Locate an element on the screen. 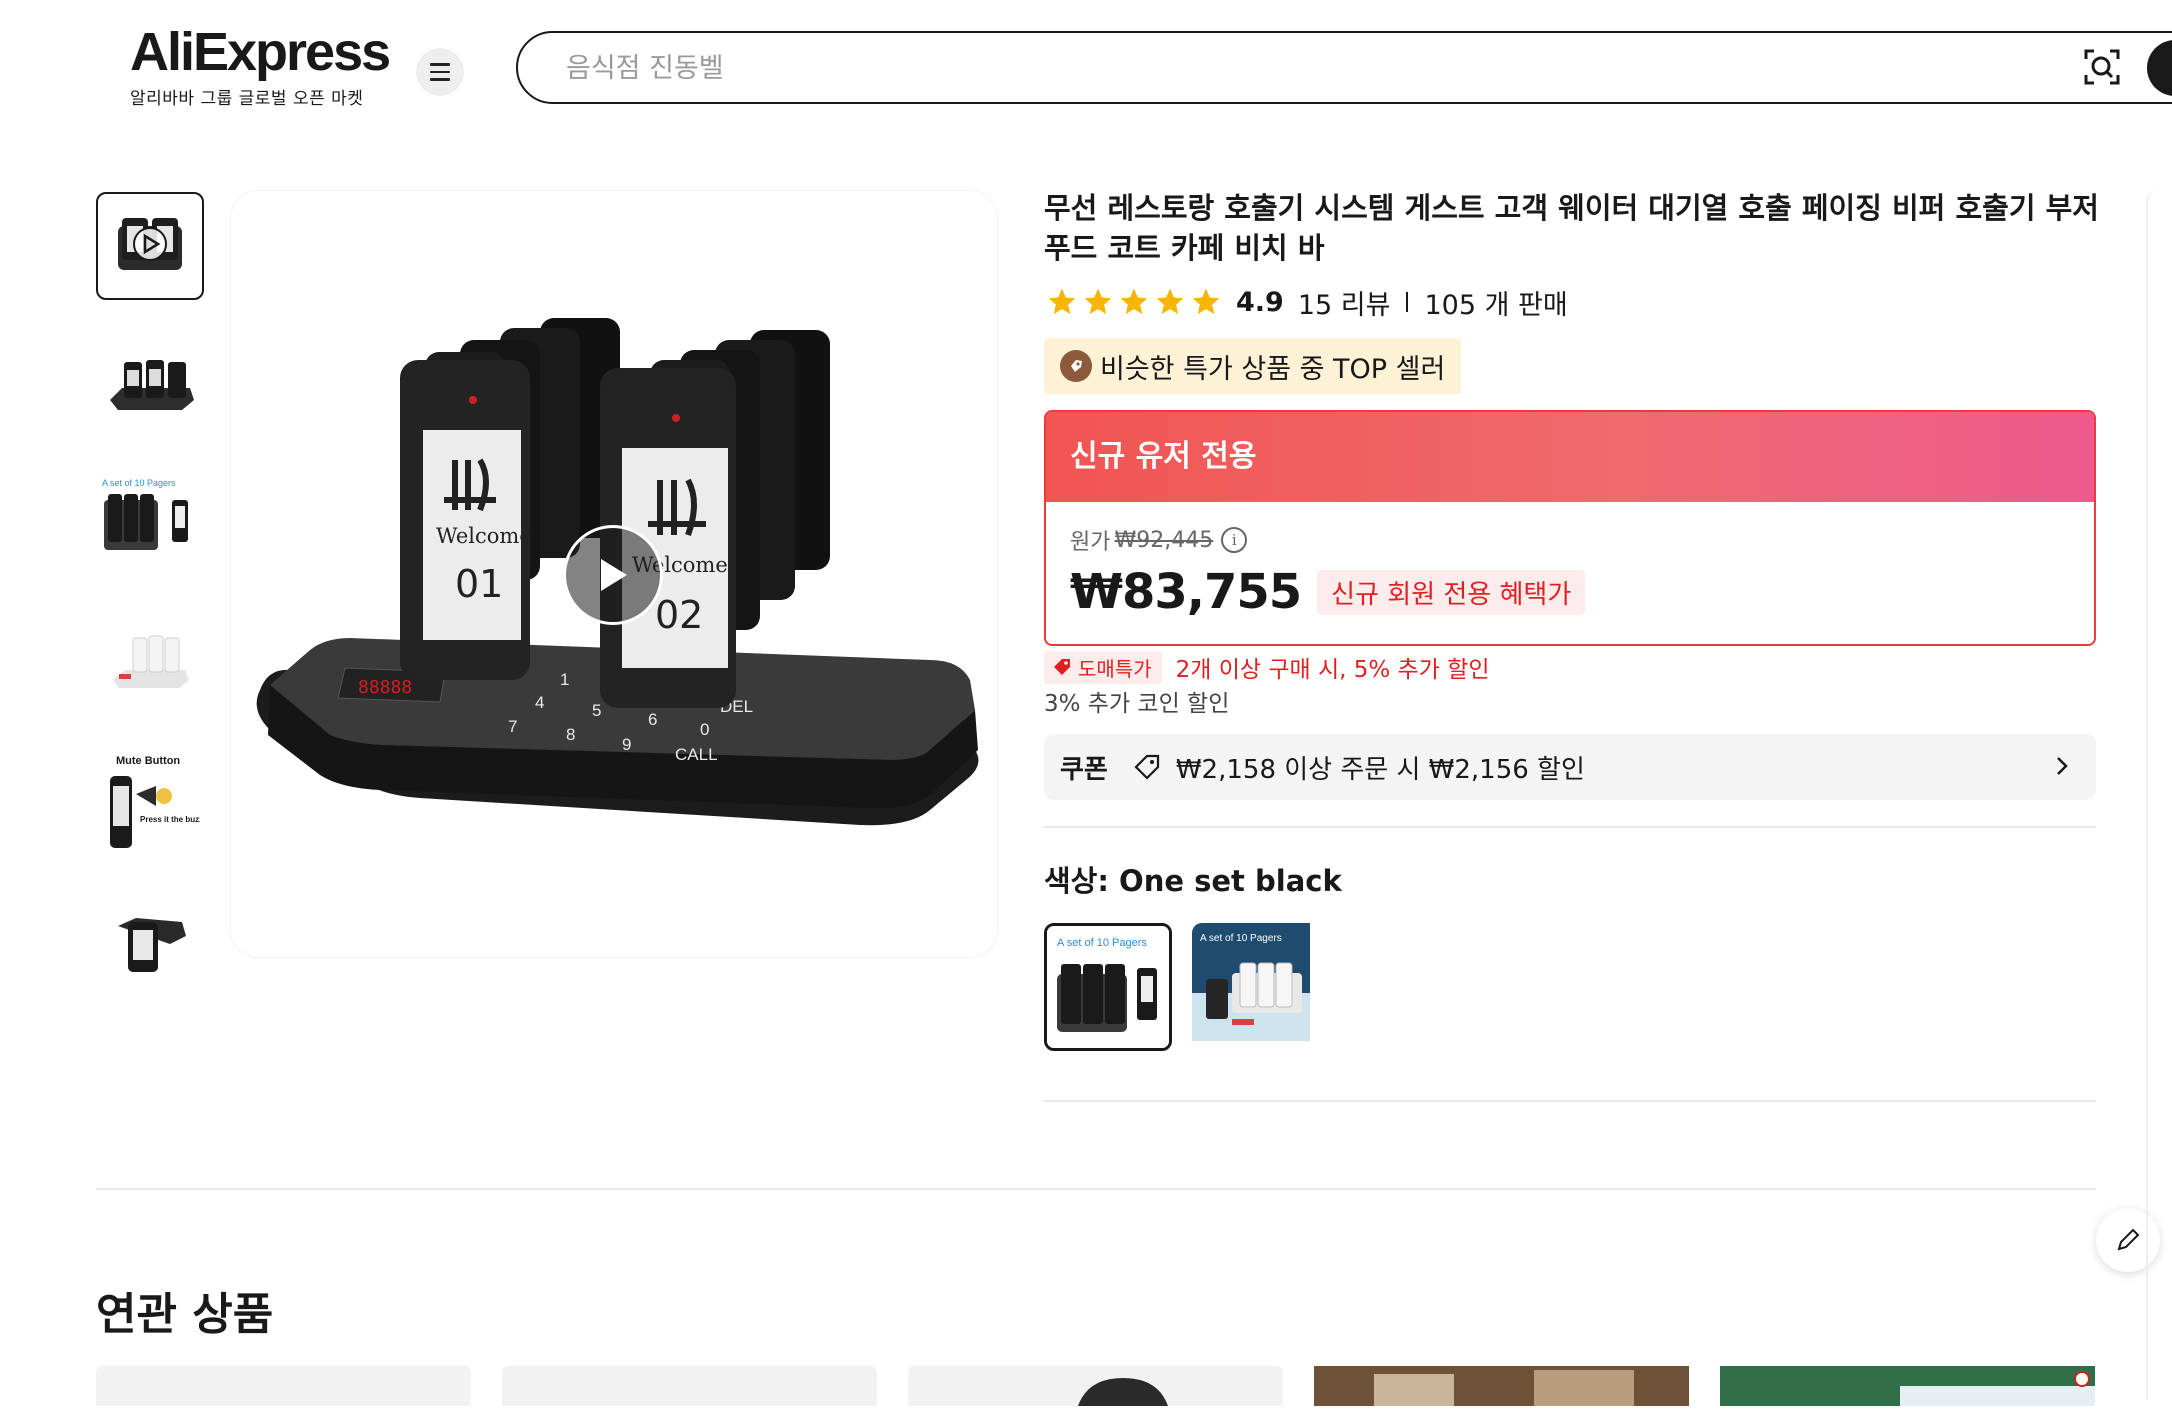  bulk-badge: 도매특가 is located at coordinates (1103, 667).